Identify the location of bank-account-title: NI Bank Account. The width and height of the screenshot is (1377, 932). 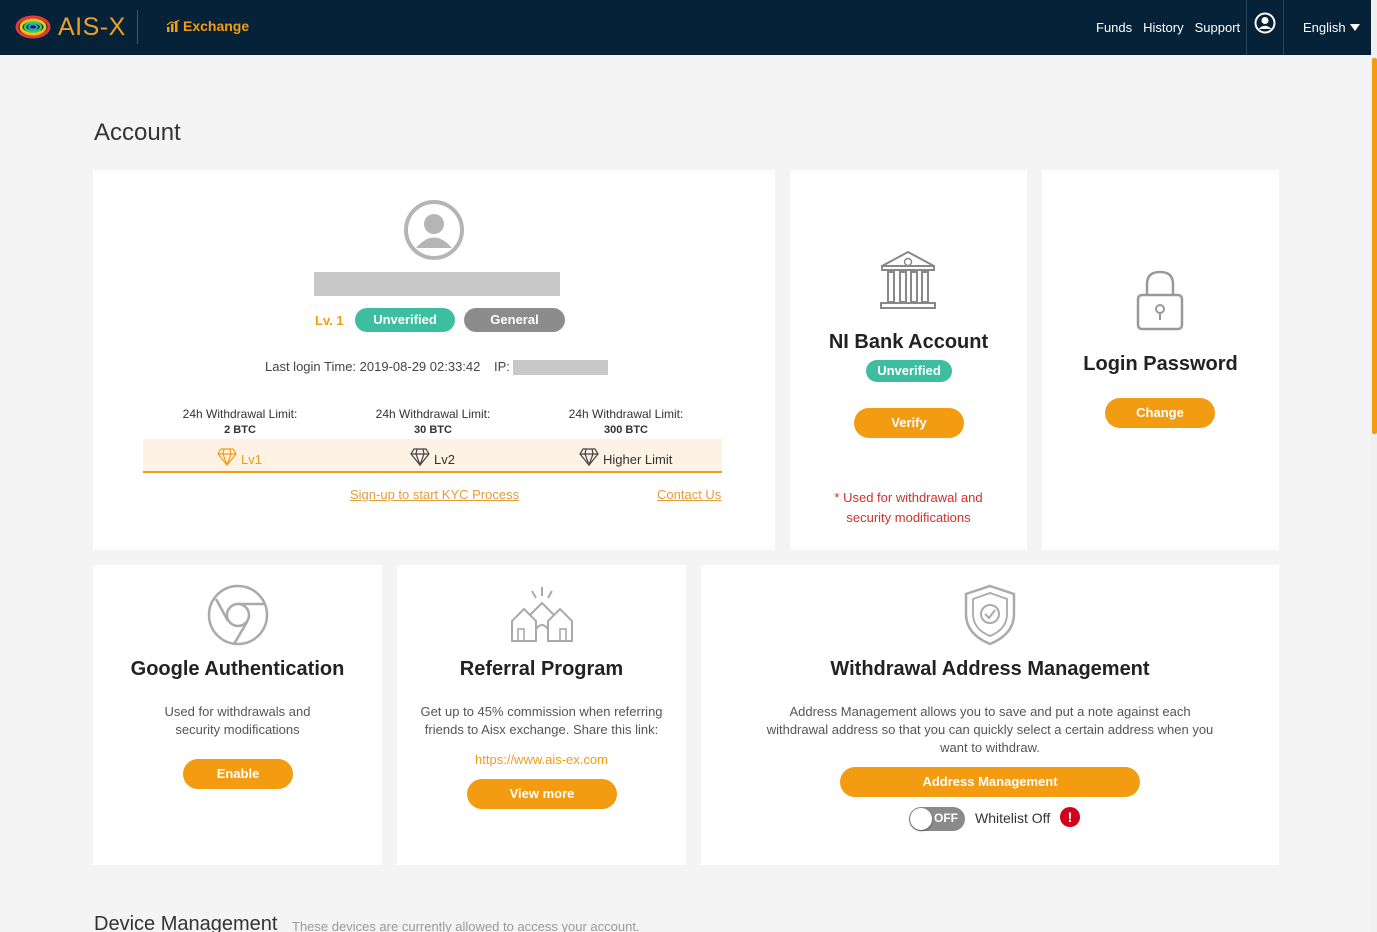
(908, 342).